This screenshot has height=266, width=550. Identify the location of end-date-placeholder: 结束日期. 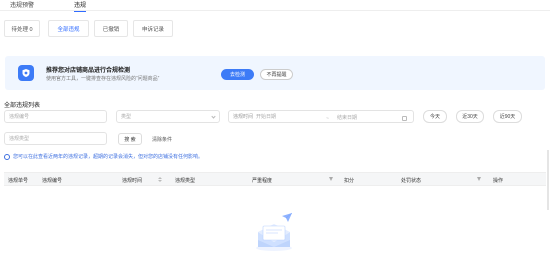
(347, 117).